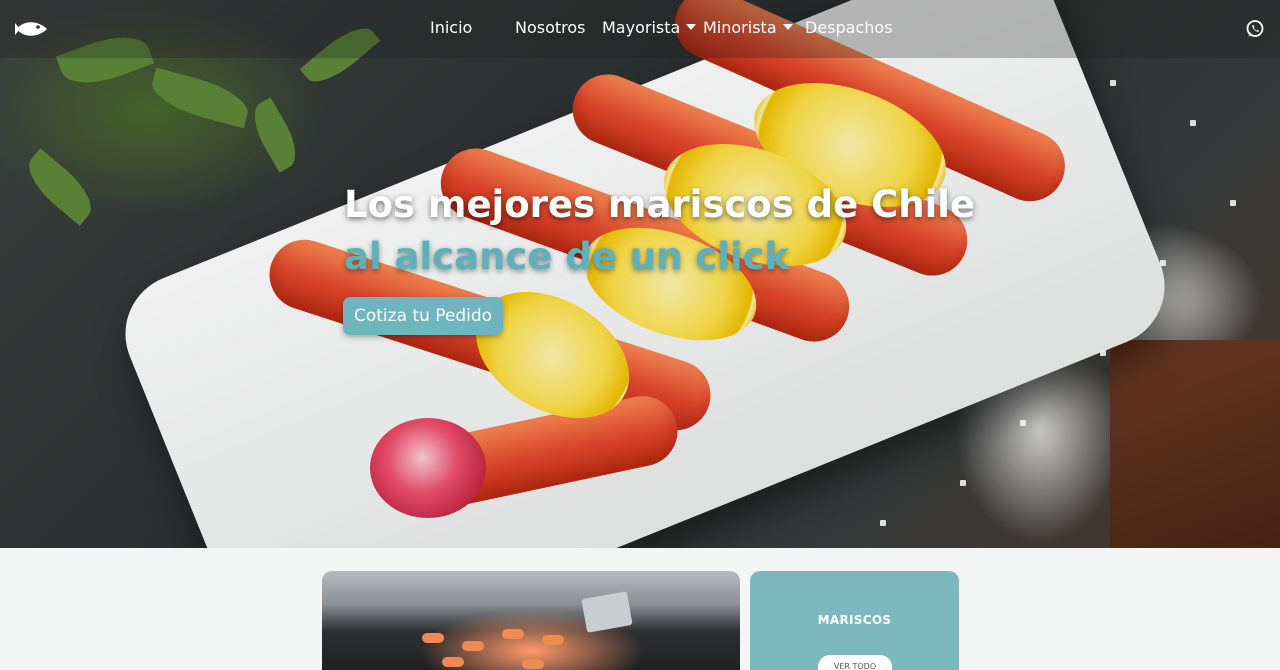  What do you see at coordinates (423, 316) in the screenshot?
I see `quote-order-button: Cotiza tu Pedido` at bounding box center [423, 316].